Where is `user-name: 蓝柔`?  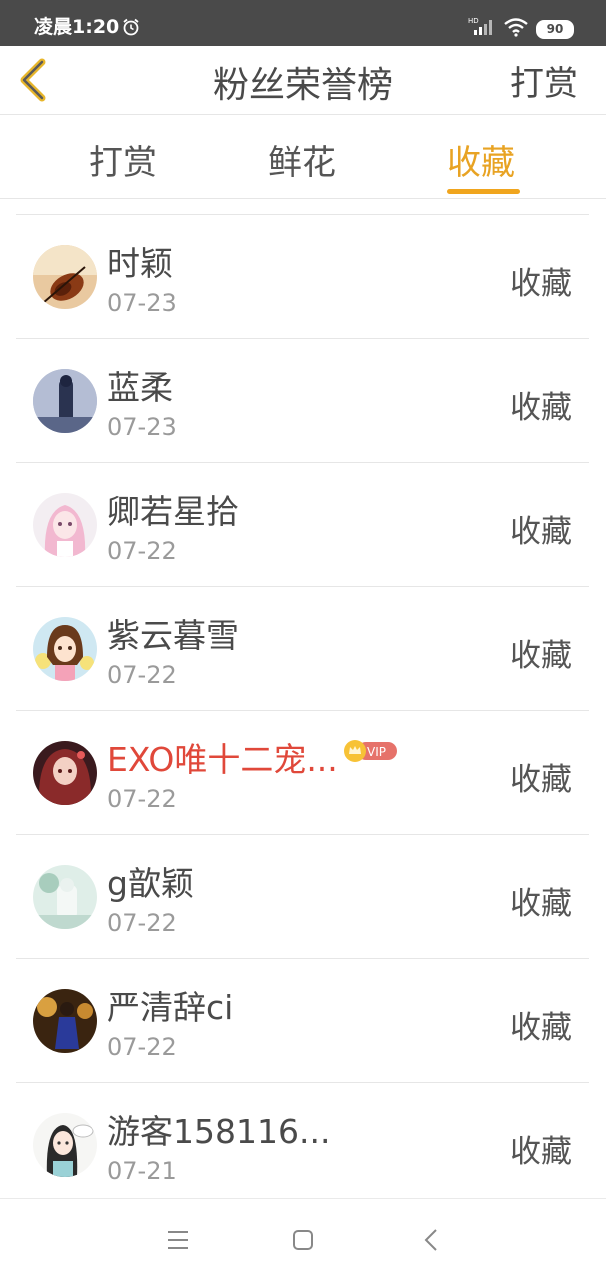
user-name: 蓝柔 is located at coordinates (140, 387).